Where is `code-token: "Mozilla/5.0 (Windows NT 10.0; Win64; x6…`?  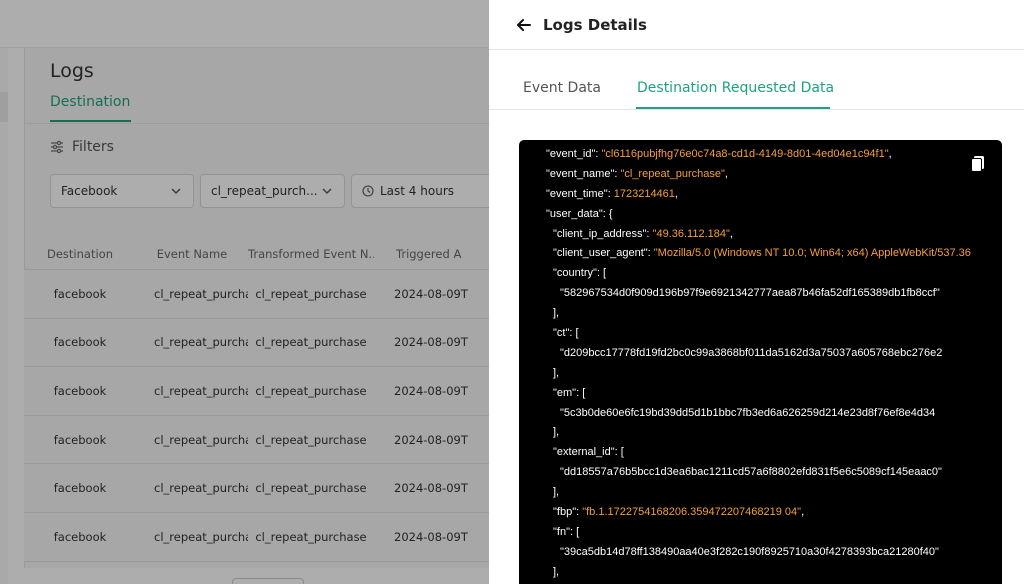 code-token: "Mozilla/5.0 (Windows NT 10.0; Win64; x6… is located at coordinates (812, 253).